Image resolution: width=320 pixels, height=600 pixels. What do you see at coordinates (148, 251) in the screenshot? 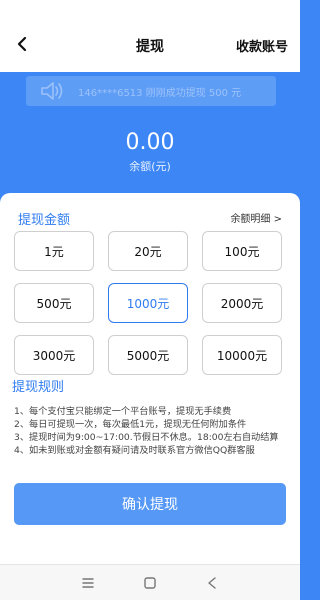
I see `amount-option: 20元` at bounding box center [148, 251].